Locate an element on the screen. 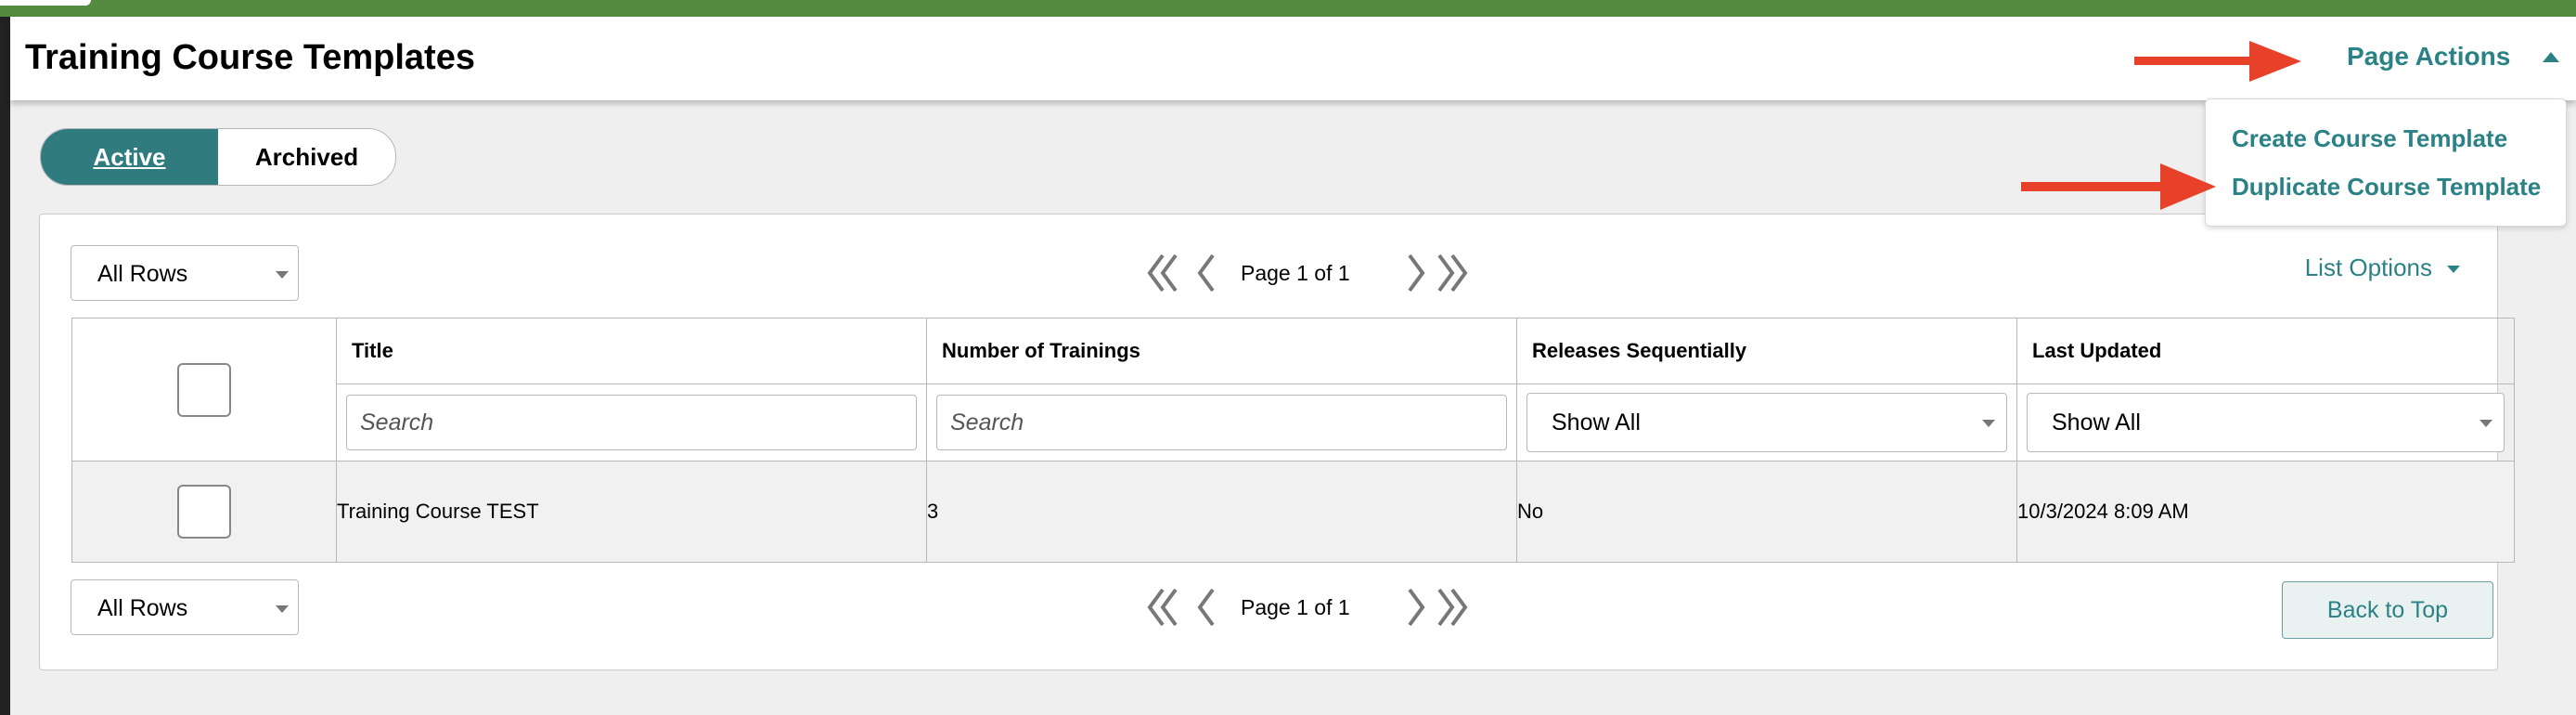 This screenshot has height=715, width=2576. pagination-top: Page 1 of 1 is located at coordinates (1307, 273).